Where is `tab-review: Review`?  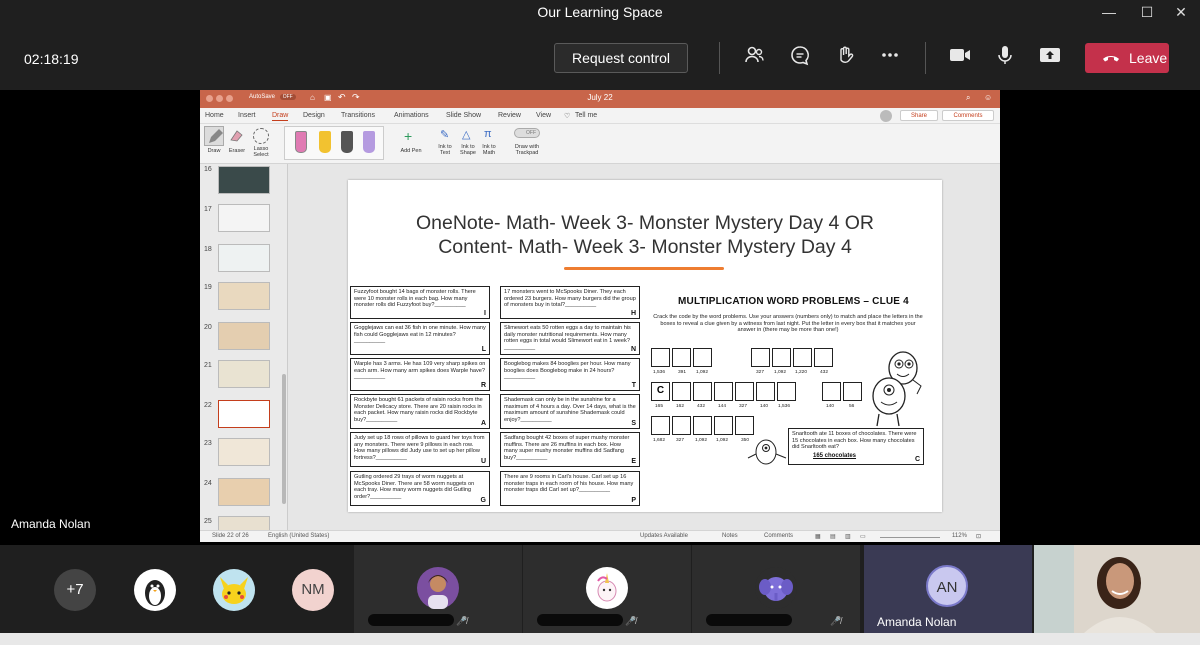
tab-review: Review is located at coordinates (509, 115).